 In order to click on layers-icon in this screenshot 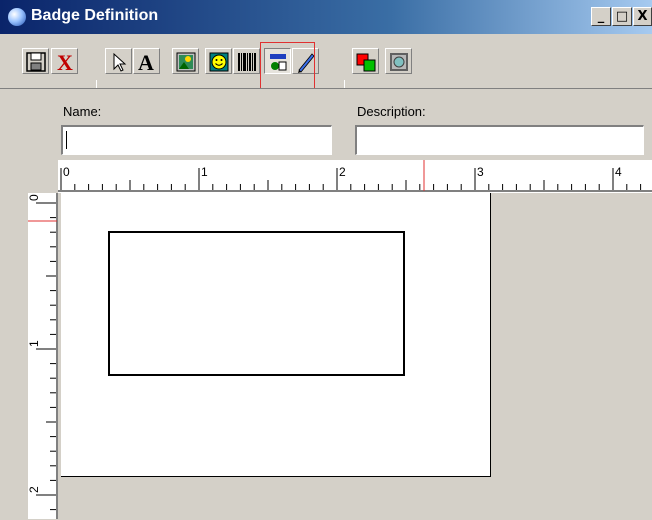, I will do `click(366, 62)`.